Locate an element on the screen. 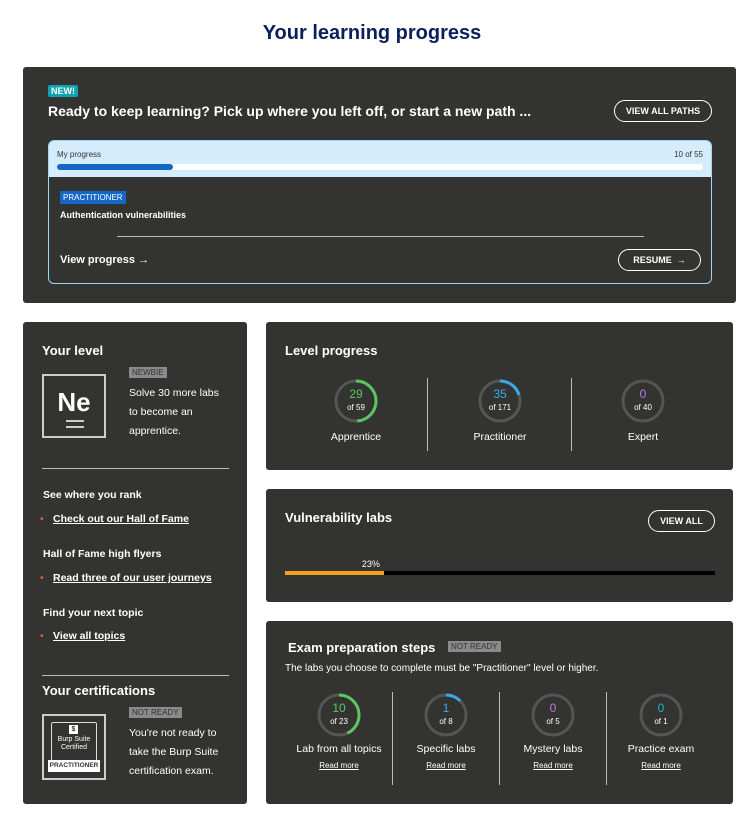  practitioner-progress-ring: 35 of 171 is located at coordinates (500, 401).